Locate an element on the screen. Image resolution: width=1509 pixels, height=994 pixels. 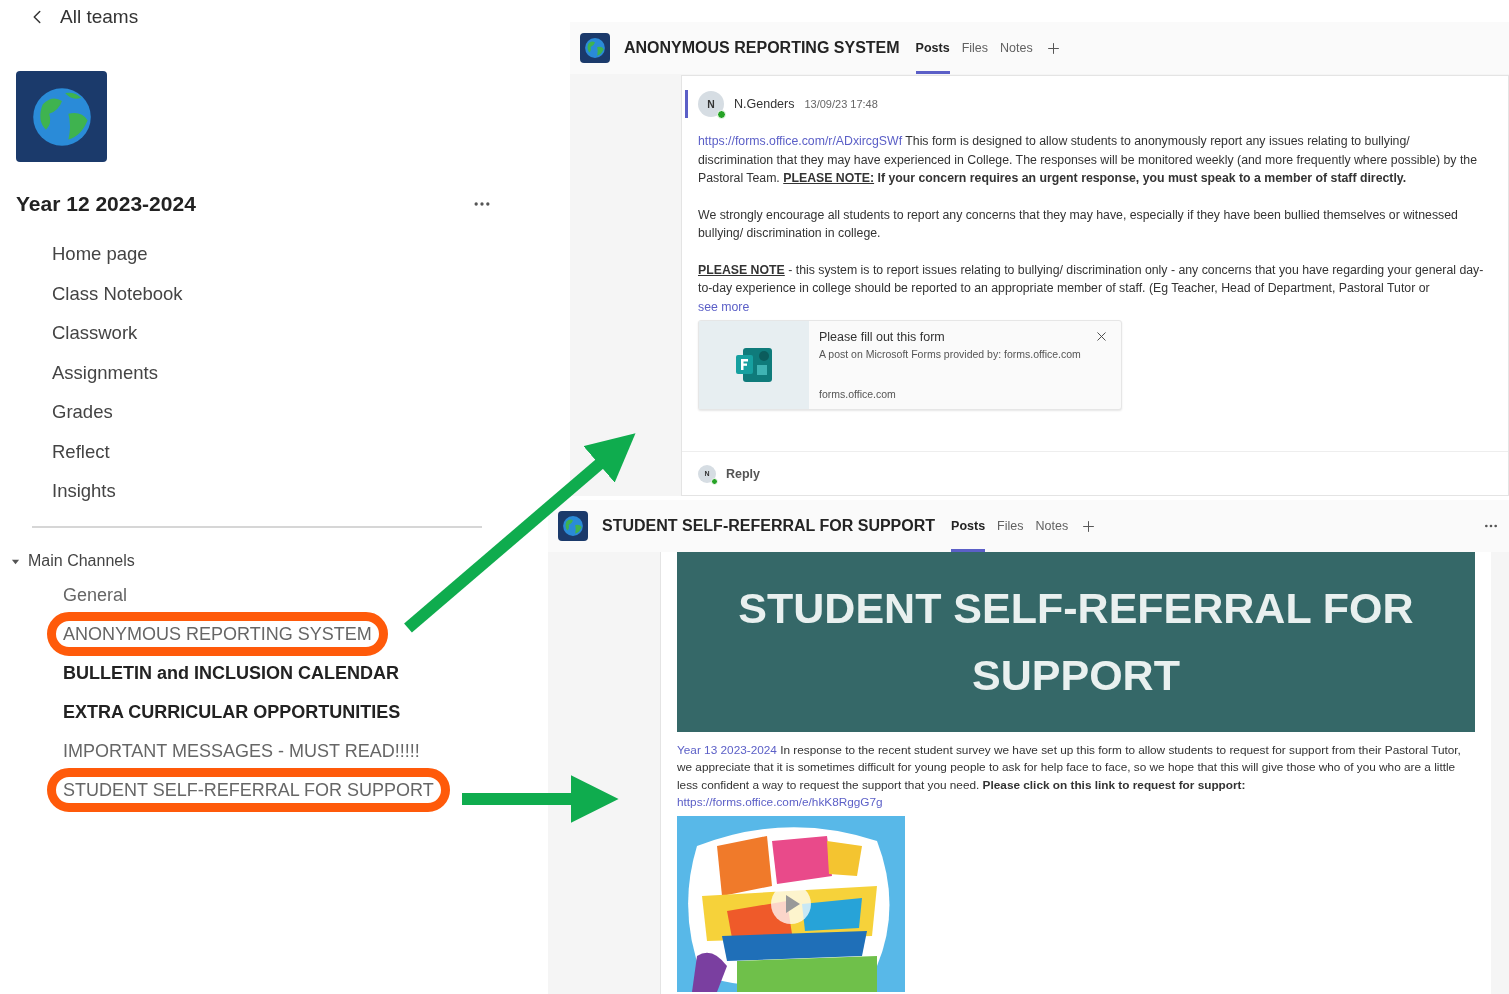
preview-subtitle: A post on Microsoft Forms provided by: forms.office.com is located at coordinates (950, 353).